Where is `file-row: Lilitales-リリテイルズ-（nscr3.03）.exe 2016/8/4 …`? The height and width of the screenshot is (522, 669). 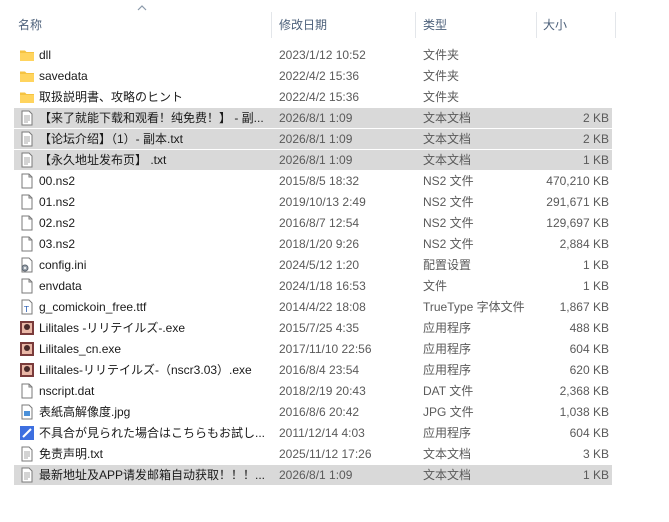
file-row: Lilitales-リリテイルズ-（nscr3.03）.exe 2016/8/4 … is located at coordinates (313, 370).